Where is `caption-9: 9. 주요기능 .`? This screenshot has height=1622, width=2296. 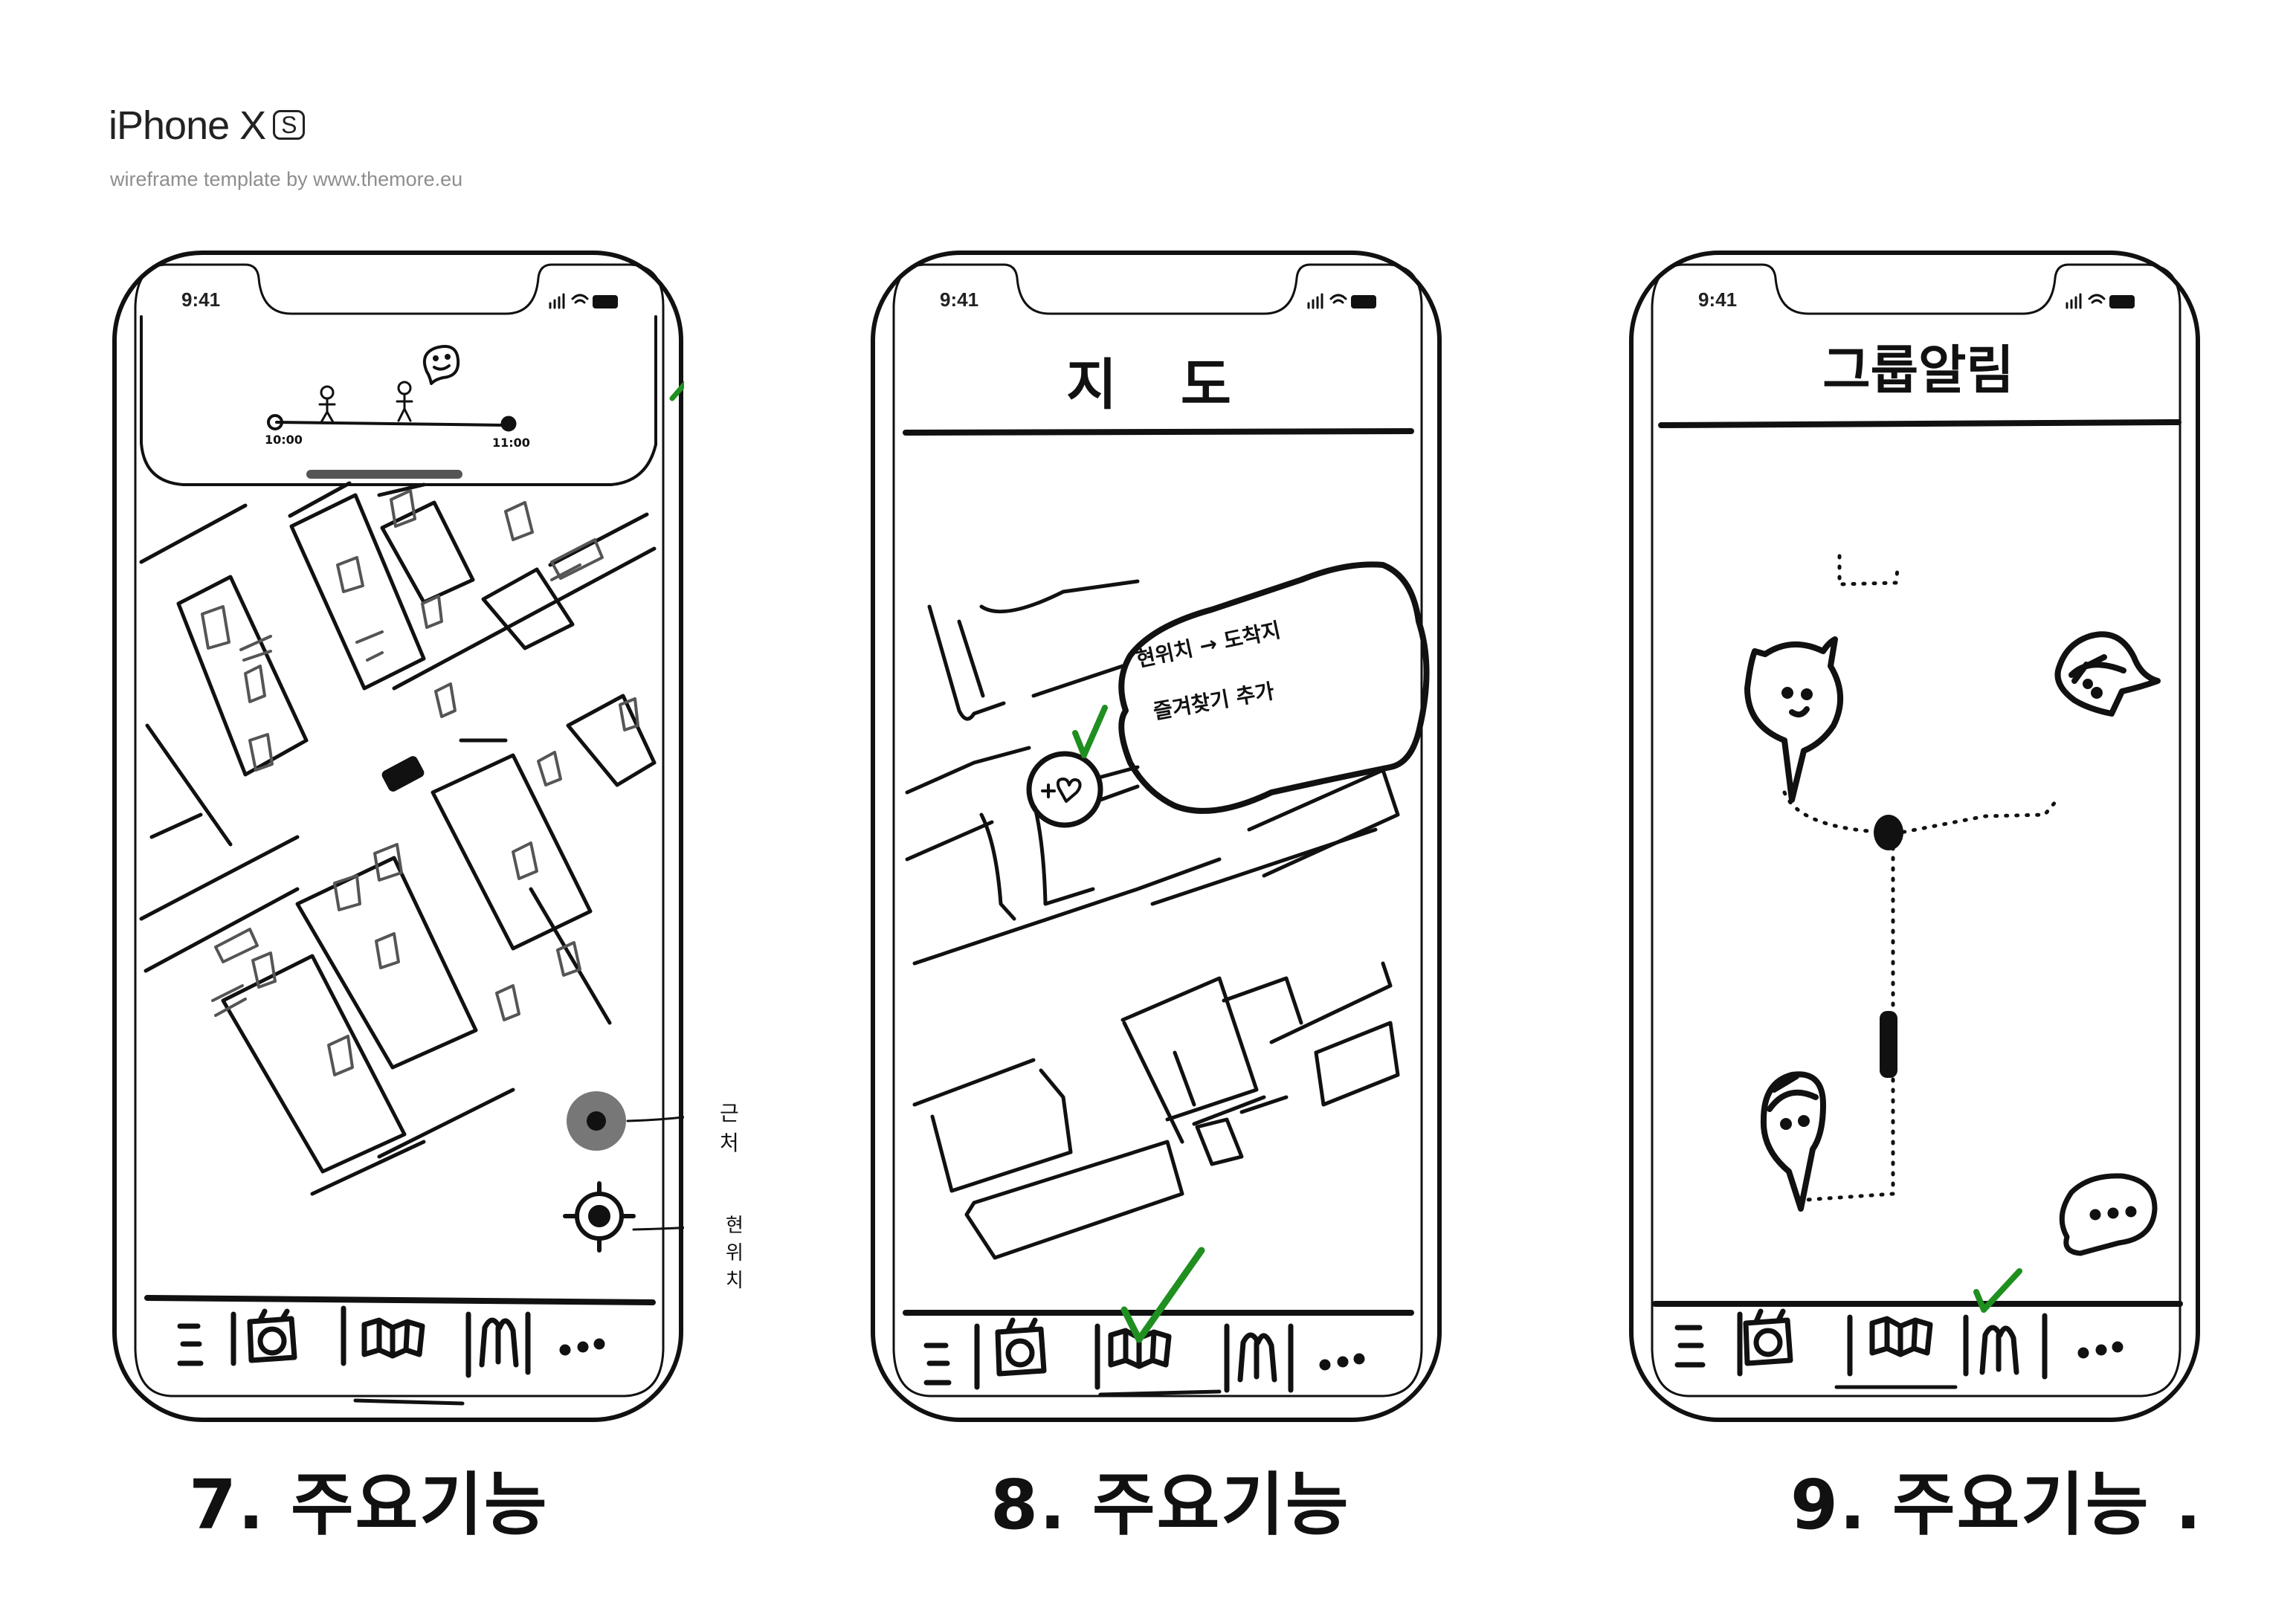
caption-9: 9. 주요기능 . is located at coordinates (1996, 1505).